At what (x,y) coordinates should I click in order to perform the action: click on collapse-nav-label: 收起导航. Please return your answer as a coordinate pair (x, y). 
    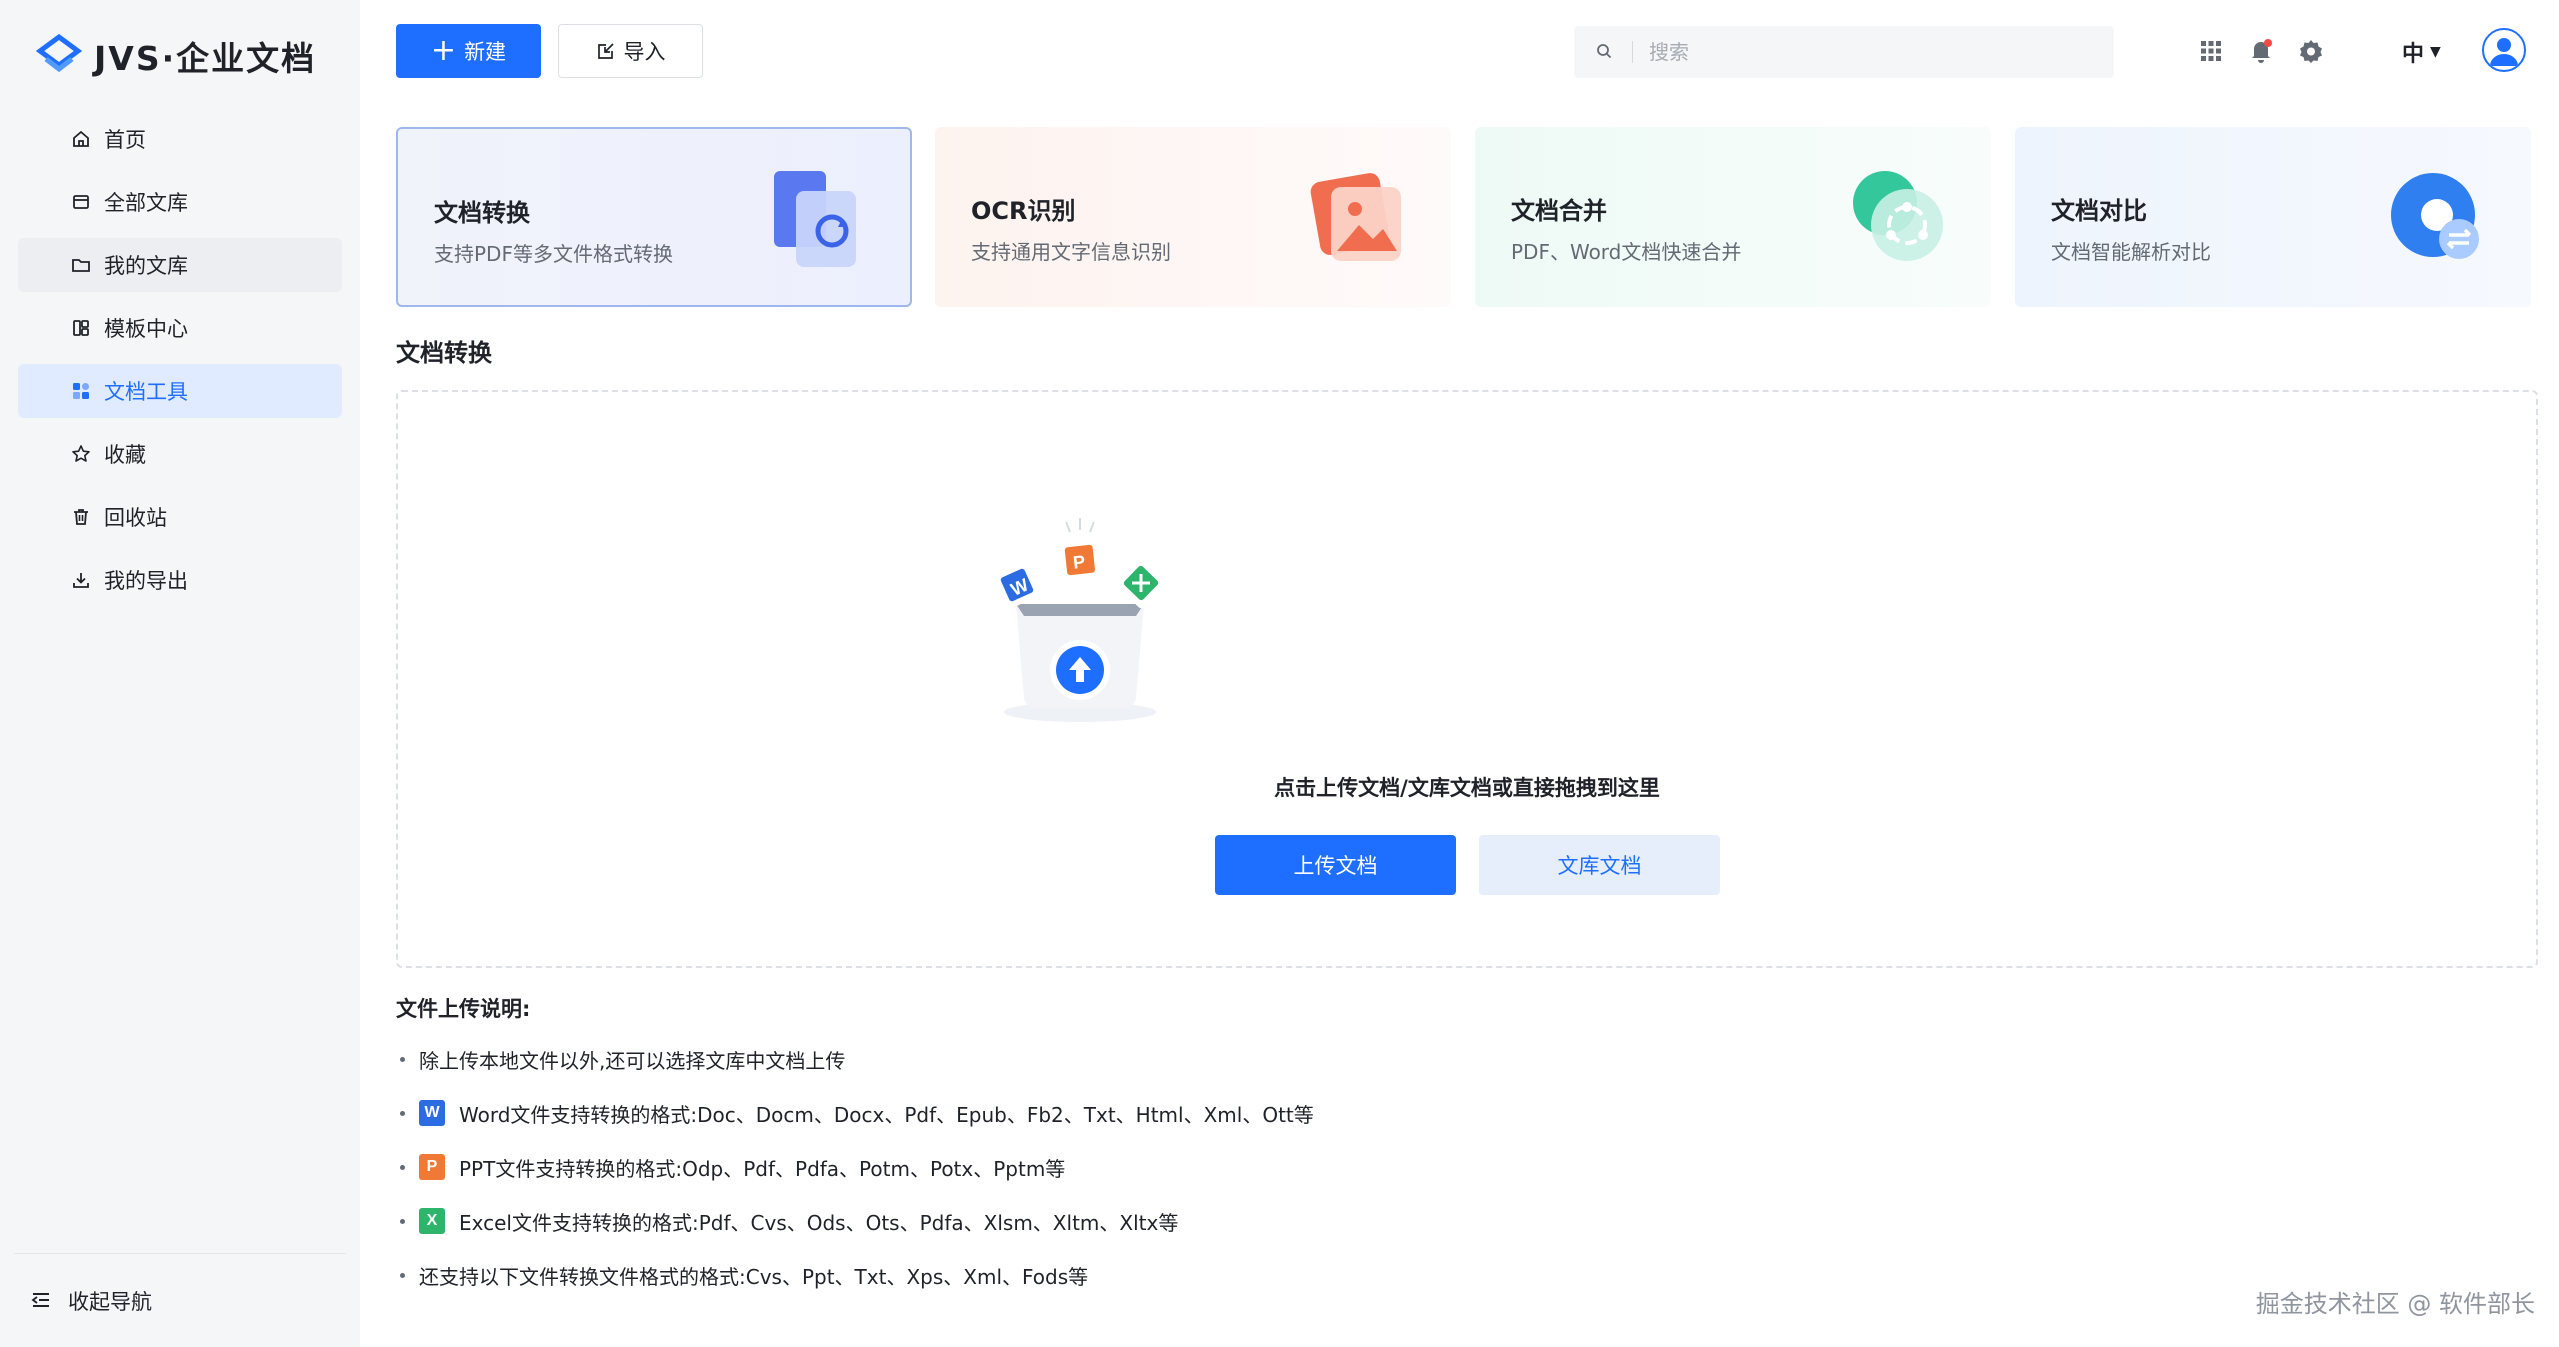
    Looking at the image, I should click on (110, 1301).